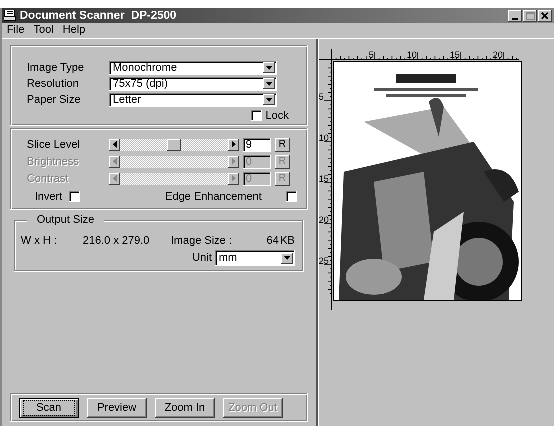 The height and width of the screenshot is (426, 554). Describe the element at coordinates (117, 240) in the screenshot. I see `dimensions-value: 216.0 x 279.0` at that location.